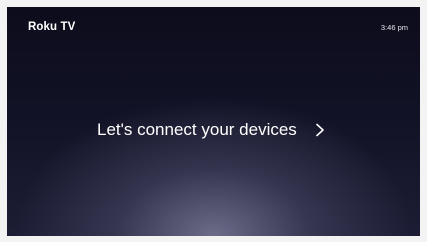  I want to click on connect-devices-prompt: Let's connect your devices, so click(211, 129).